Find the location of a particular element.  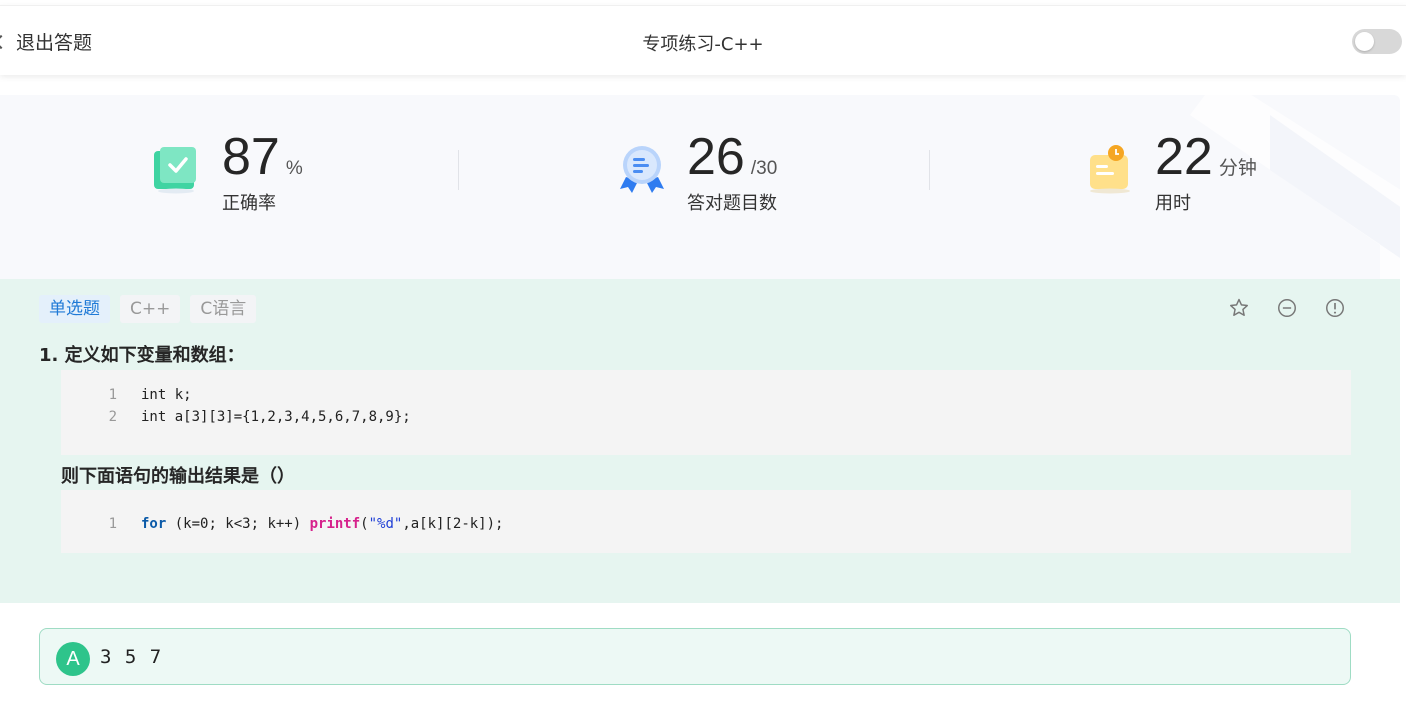

option-a: A 3 5 7 is located at coordinates (695, 656).